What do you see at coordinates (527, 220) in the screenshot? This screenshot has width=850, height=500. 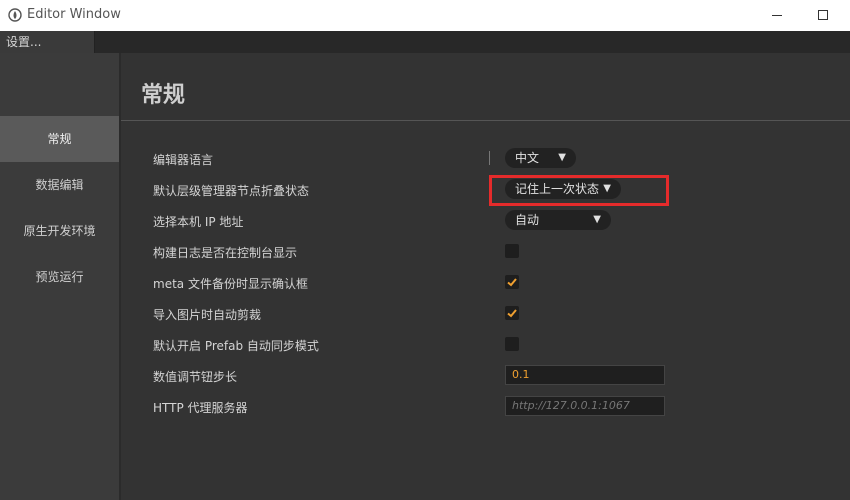 I see `select-value: 自动` at bounding box center [527, 220].